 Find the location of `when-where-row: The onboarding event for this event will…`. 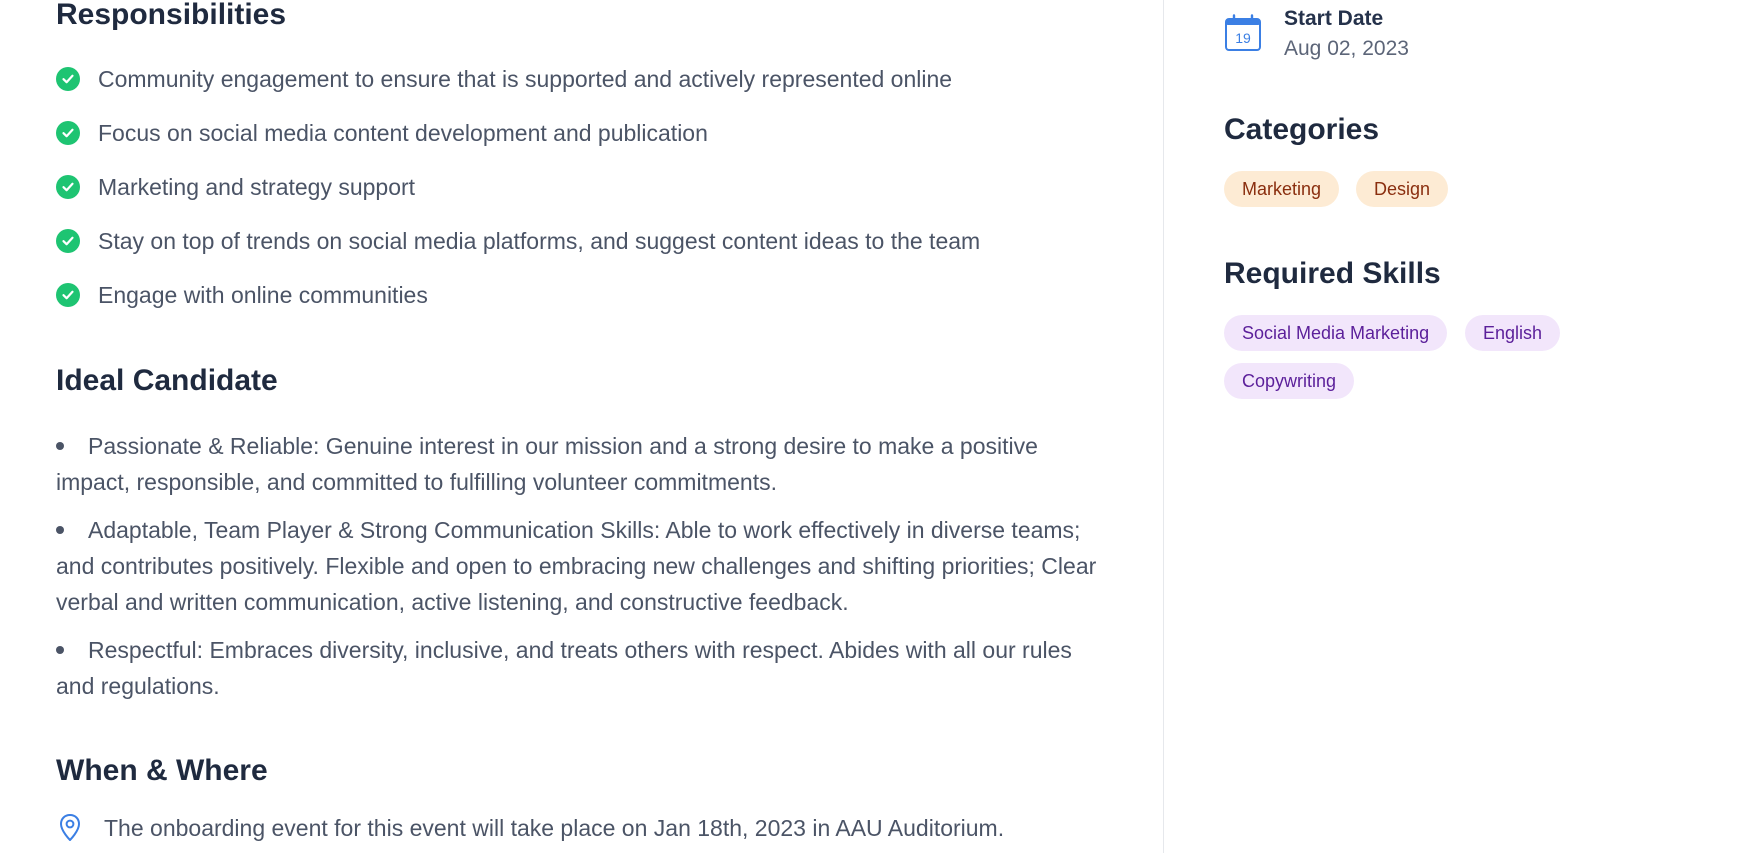

when-where-row: The onboarding event for this event will… is located at coordinates (530, 828).